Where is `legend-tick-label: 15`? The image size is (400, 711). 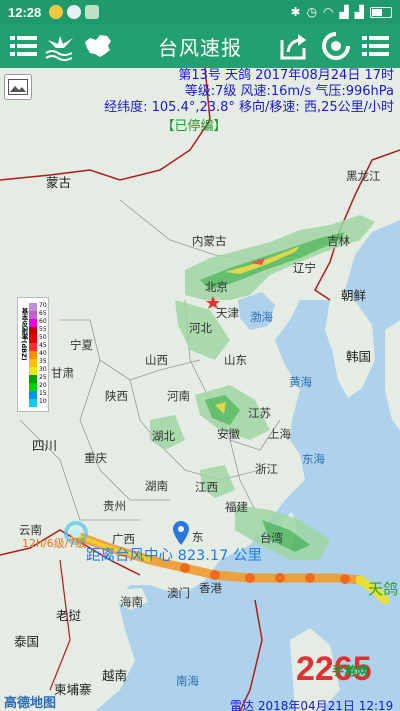 legend-tick-label: 15 is located at coordinates (43, 393).